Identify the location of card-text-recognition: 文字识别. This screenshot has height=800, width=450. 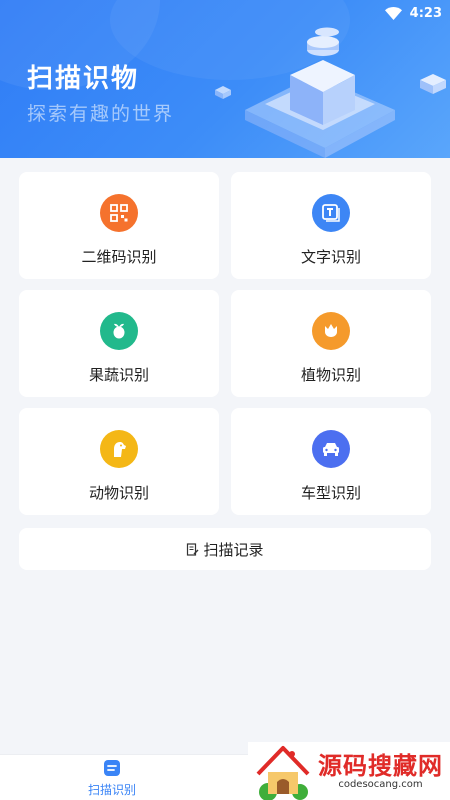
(331, 225).